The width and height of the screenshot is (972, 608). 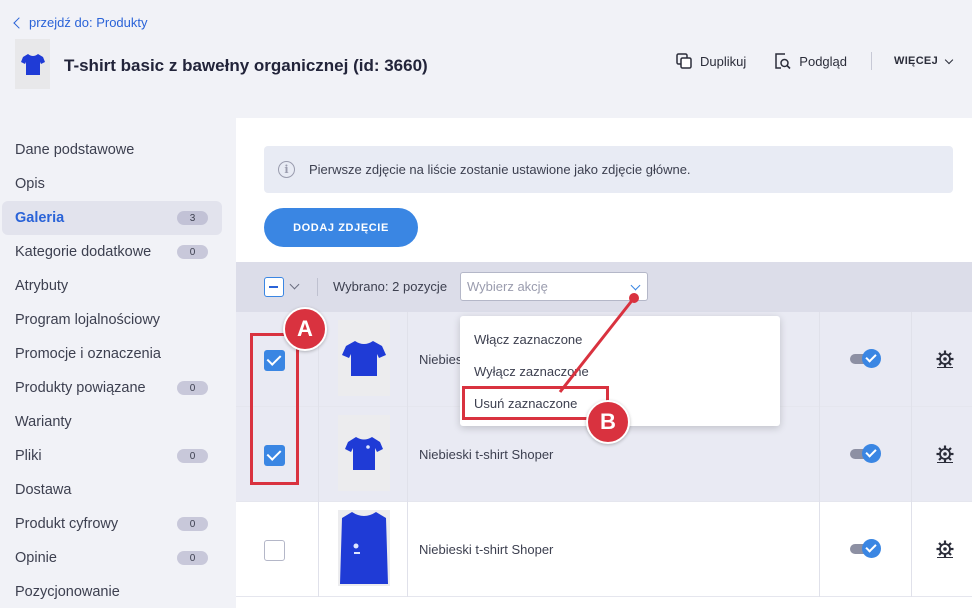 I want to click on more-label: WIĘCEJ, so click(x=916, y=61).